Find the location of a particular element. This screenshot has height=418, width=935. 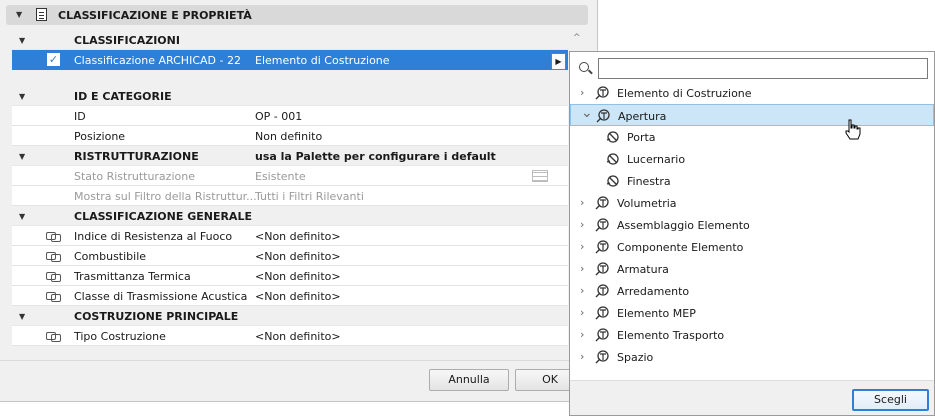

property-row: Posizione Non definito is located at coordinates (290, 136).